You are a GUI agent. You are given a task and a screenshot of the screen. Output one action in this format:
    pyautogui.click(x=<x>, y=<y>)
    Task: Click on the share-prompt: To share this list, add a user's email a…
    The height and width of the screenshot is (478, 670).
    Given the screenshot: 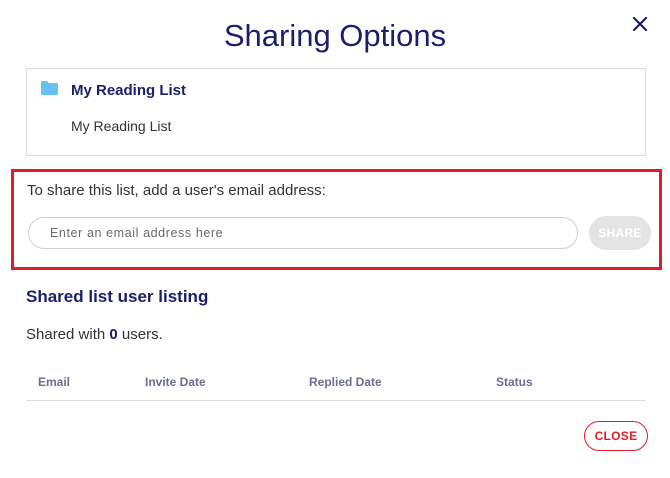 What is the action you would take?
    pyautogui.click(x=176, y=190)
    